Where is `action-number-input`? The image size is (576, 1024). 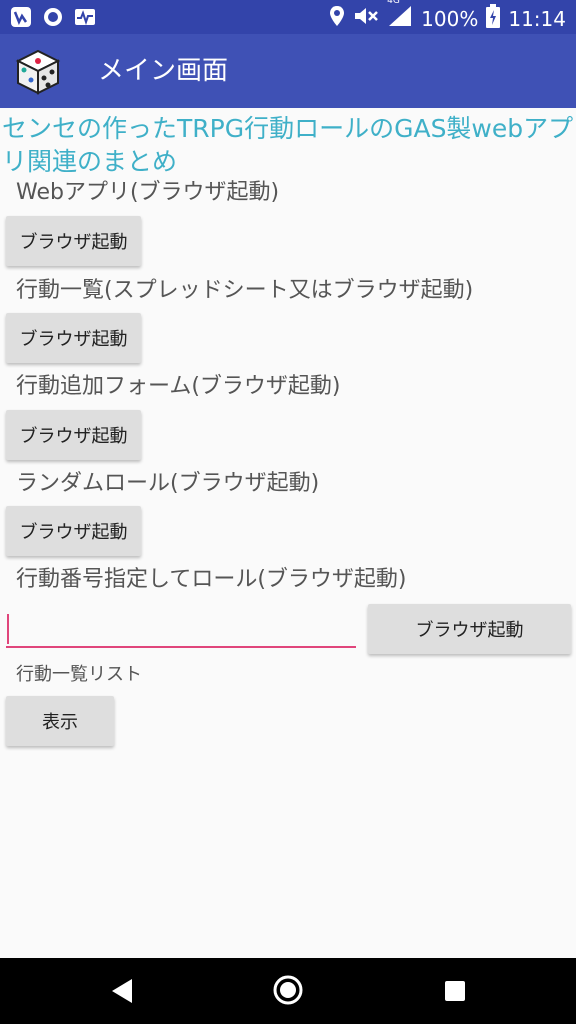 action-number-input is located at coordinates (181, 627).